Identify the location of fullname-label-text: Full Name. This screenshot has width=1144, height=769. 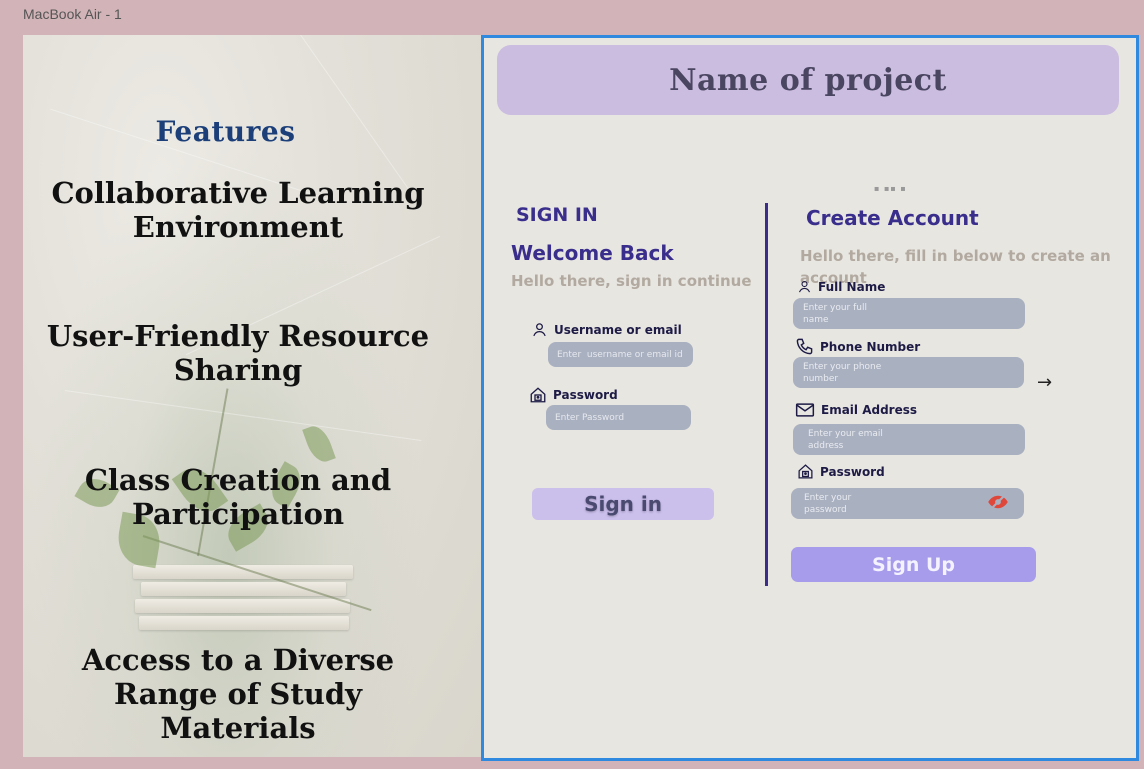
(852, 286).